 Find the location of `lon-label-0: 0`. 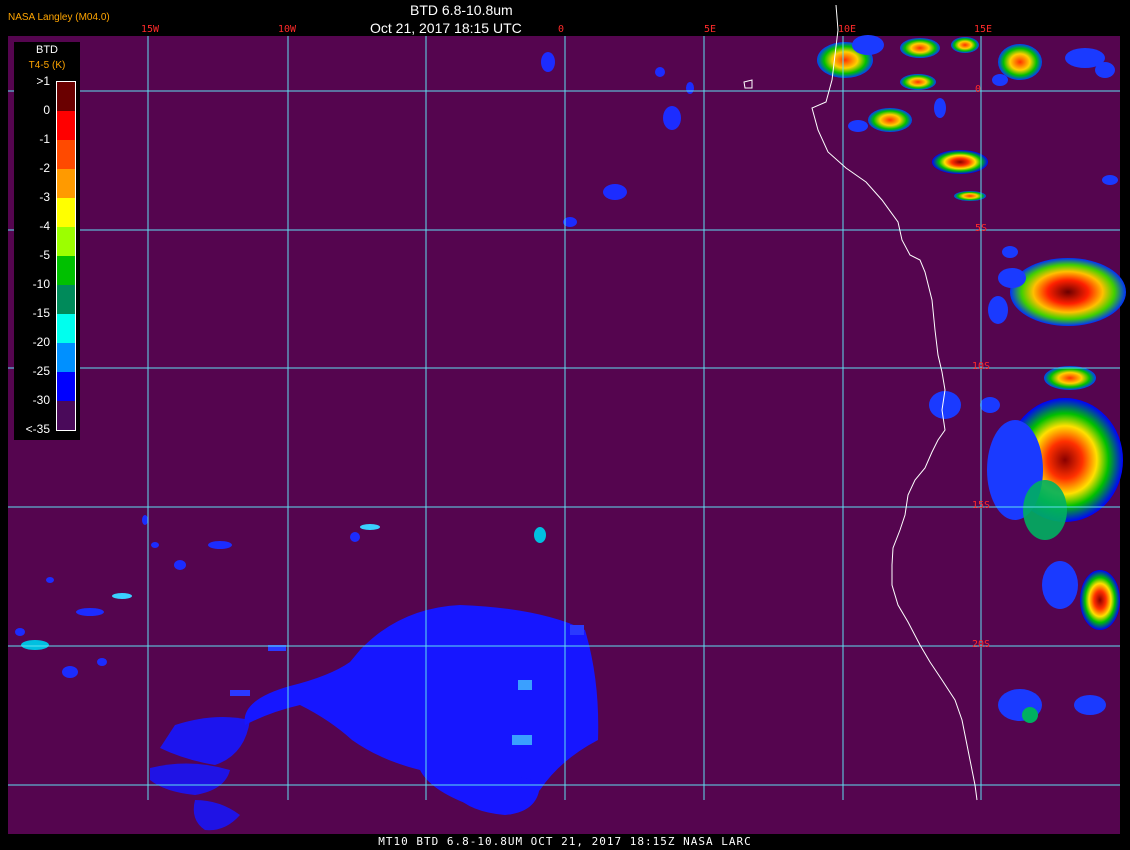

lon-label-0: 0 is located at coordinates (561, 29).